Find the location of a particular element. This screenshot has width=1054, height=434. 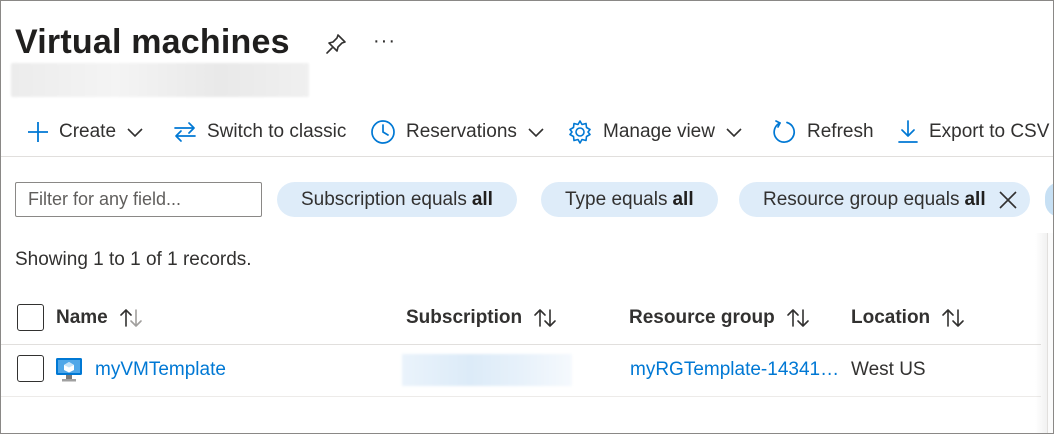

clock-icon is located at coordinates (383, 132).